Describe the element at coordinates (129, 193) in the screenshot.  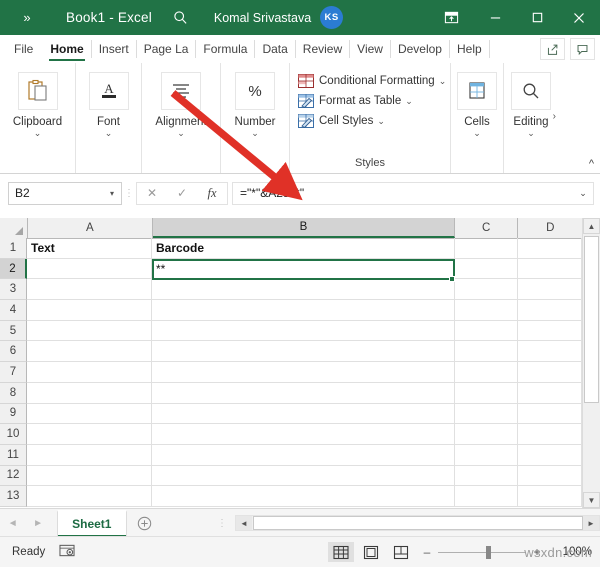
I see `formula-bar-grip: ⋮` at that location.